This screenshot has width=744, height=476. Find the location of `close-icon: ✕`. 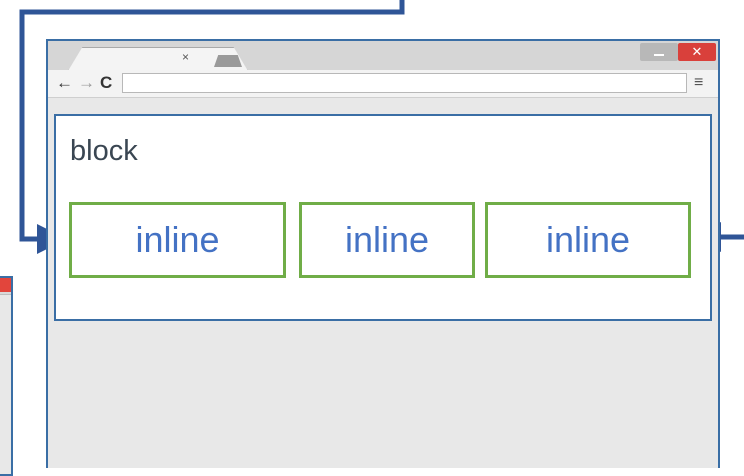

close-icon: ✕ is located at coordinates (697, 51).